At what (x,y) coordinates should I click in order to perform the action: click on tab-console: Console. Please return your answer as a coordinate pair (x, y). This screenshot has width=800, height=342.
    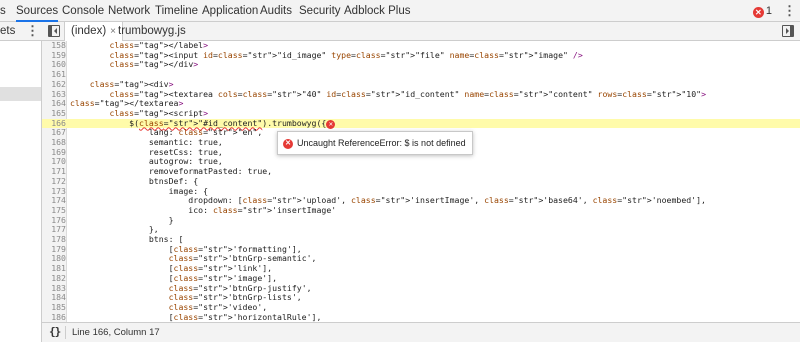
    Looking at the image, I should click on (83, 11).